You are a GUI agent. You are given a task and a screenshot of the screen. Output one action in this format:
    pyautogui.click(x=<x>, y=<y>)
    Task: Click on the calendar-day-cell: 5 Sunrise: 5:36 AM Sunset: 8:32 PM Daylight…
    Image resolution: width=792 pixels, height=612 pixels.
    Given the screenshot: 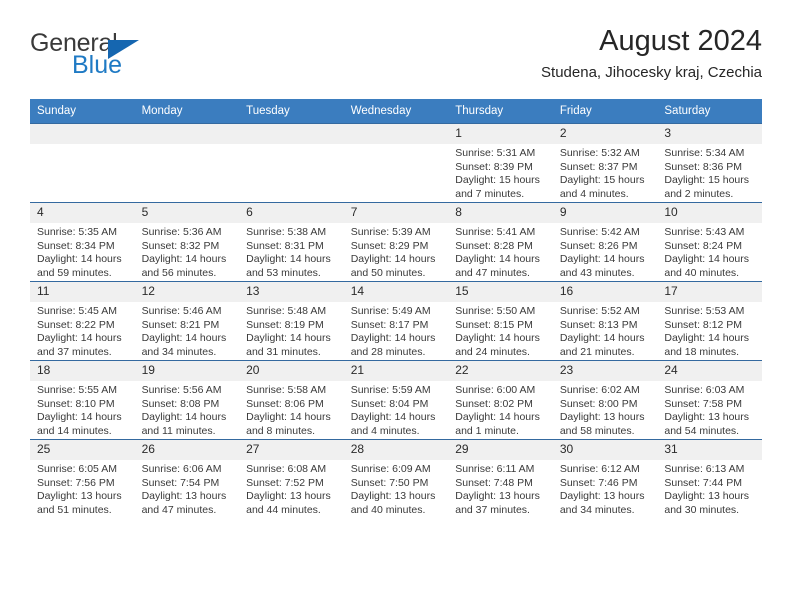 What is the action you would take?
    pyautogui.click(x=187, y=242)
    